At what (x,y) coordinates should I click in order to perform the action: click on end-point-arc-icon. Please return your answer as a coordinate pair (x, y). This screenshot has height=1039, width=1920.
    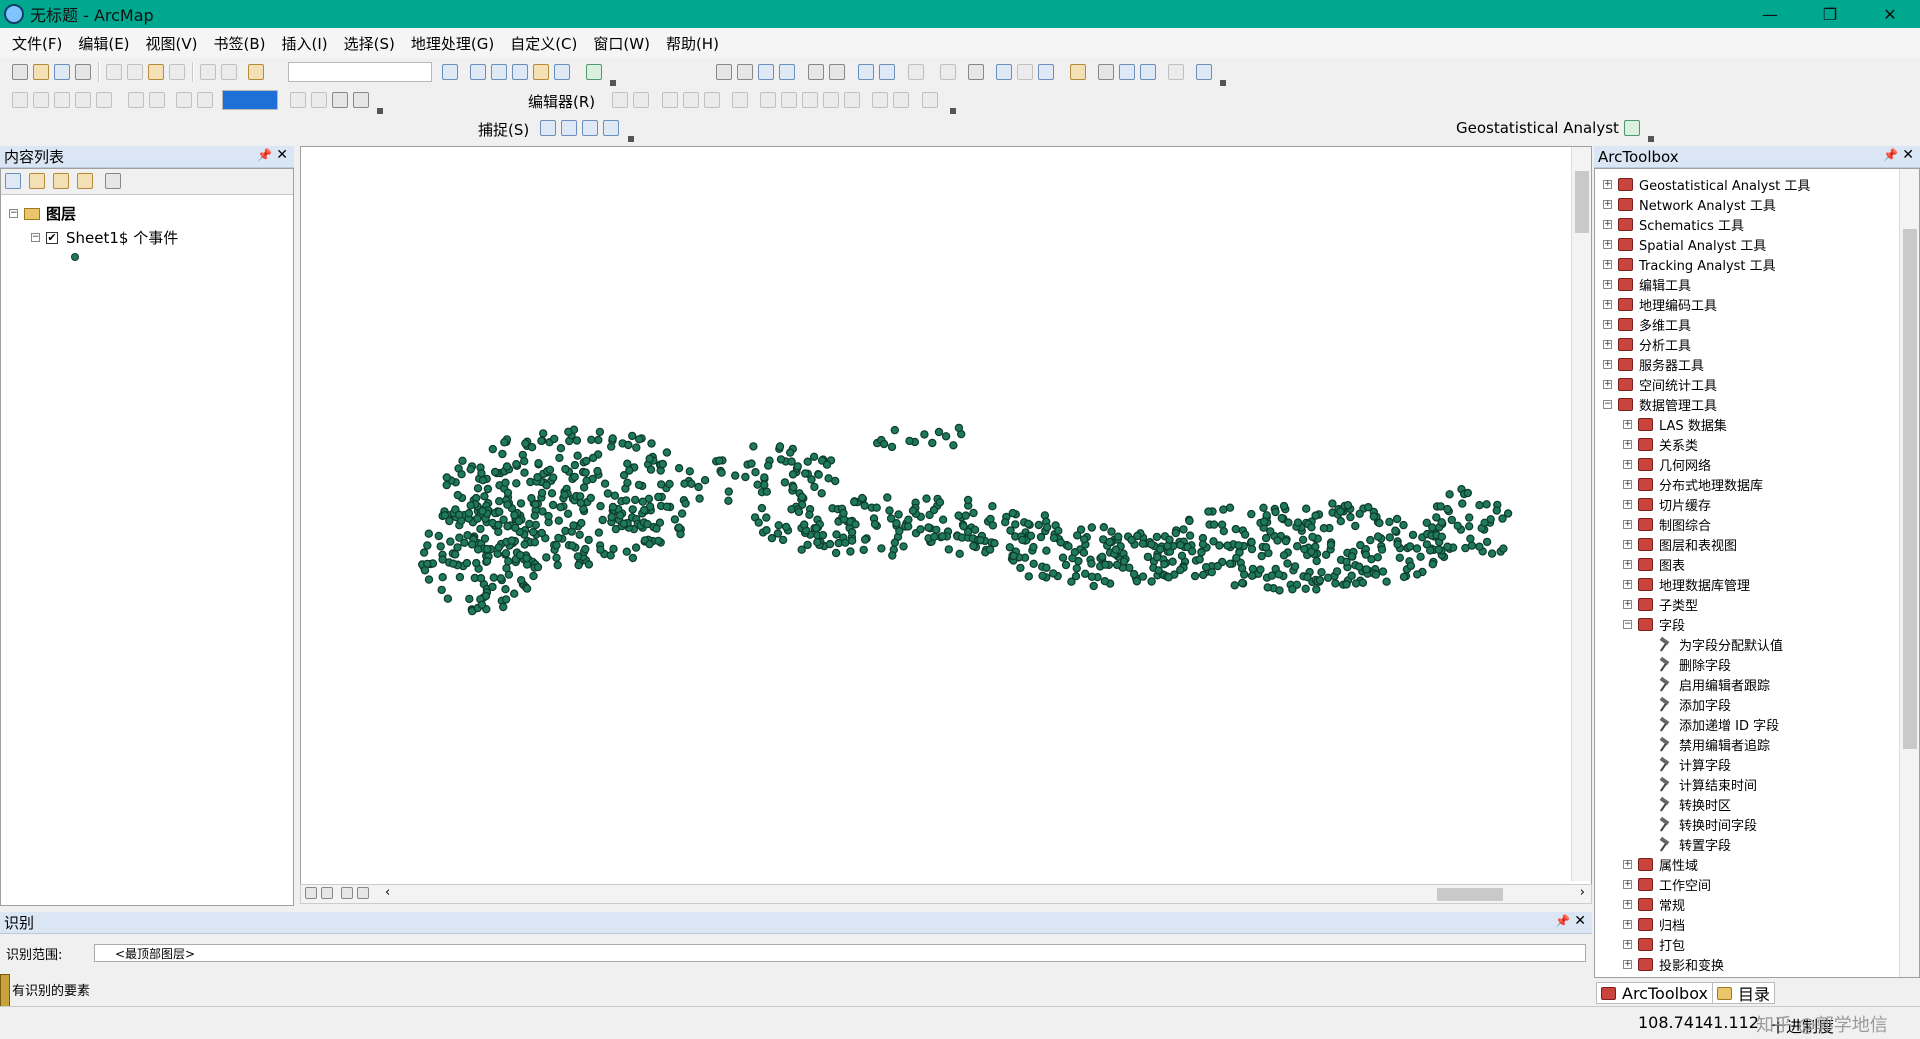
    Looking at the image, I should click on (691, 100).